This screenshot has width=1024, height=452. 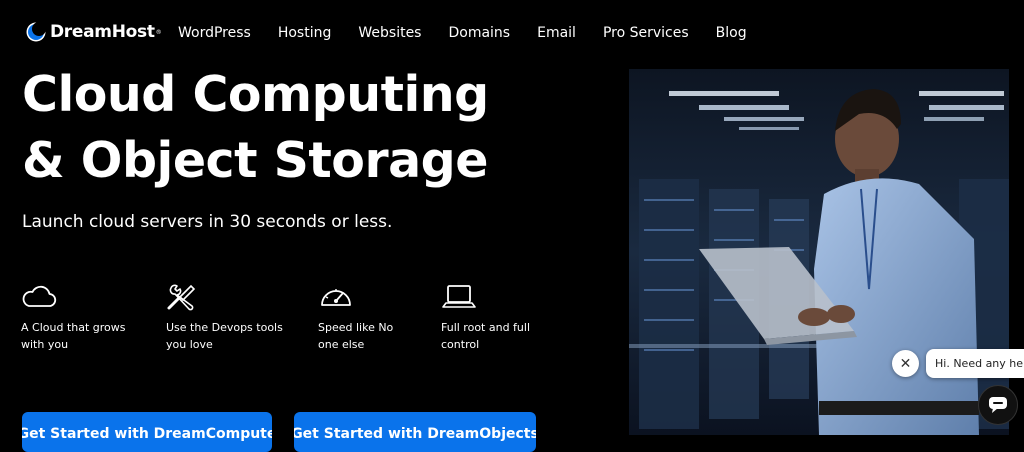 I want to click on nav-item-domains: Domains, so click(x=479, y=33).